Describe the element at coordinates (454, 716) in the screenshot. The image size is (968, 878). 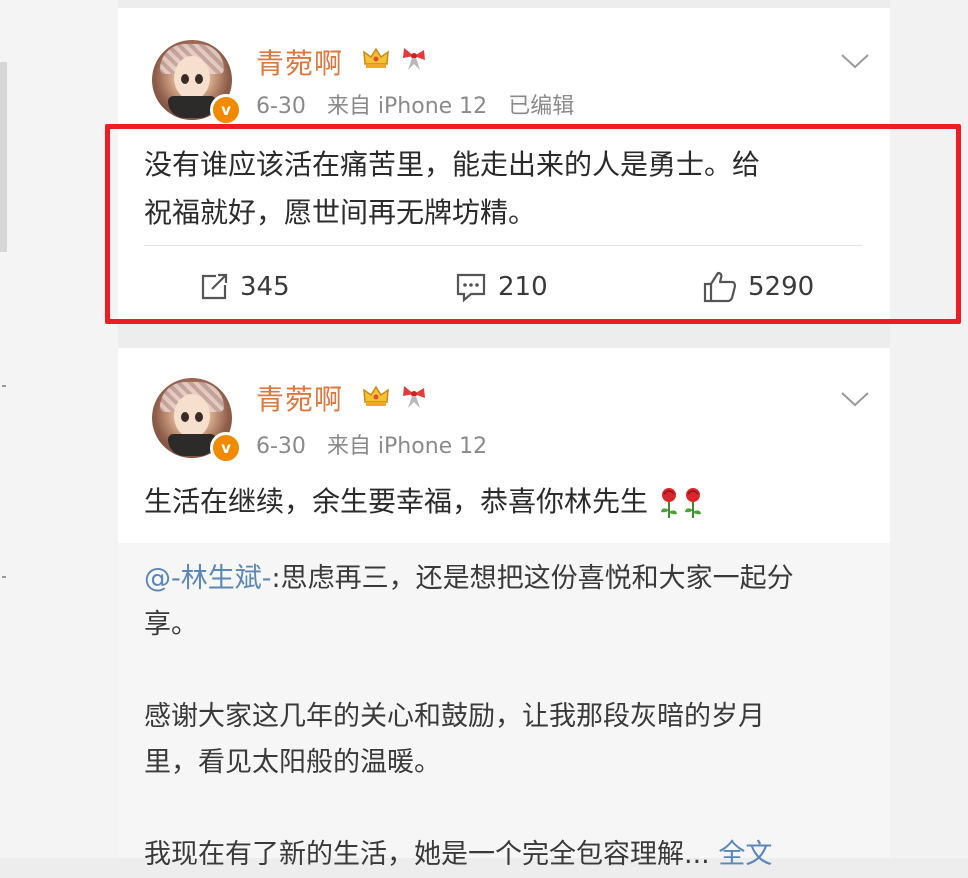
I see `quote-line: 感谢大家这几年的关心和鼓励，让我那段灰暗的岁月` at that location.